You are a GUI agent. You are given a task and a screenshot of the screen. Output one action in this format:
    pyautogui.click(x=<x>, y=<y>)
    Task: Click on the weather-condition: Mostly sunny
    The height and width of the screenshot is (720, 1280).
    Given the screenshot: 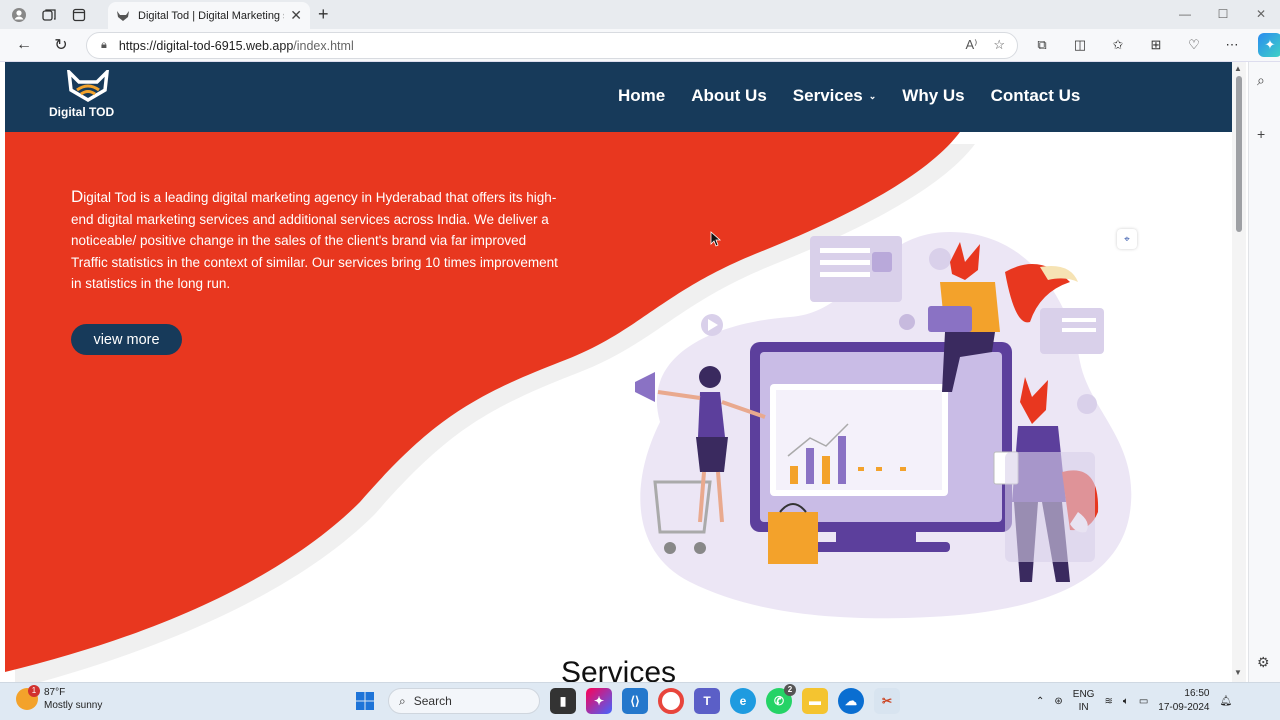 What is the action you would take?
    pyautogui.click(x=73, y=705)
    